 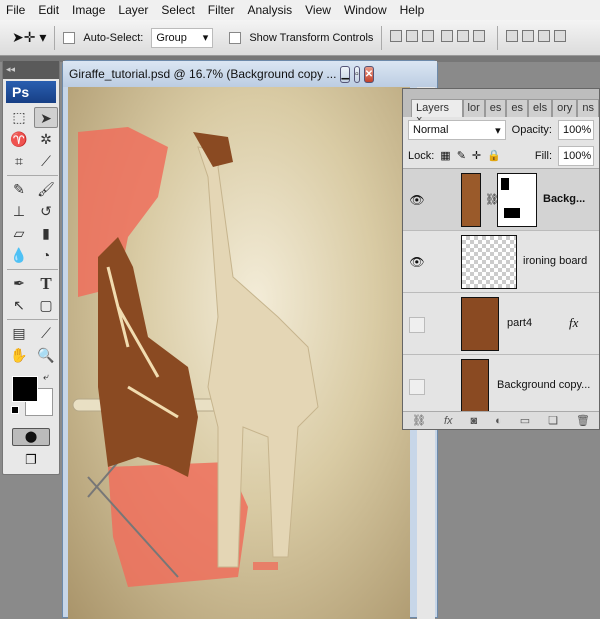 I want to click on align-bottom-icon, so click(x=428, y=36).